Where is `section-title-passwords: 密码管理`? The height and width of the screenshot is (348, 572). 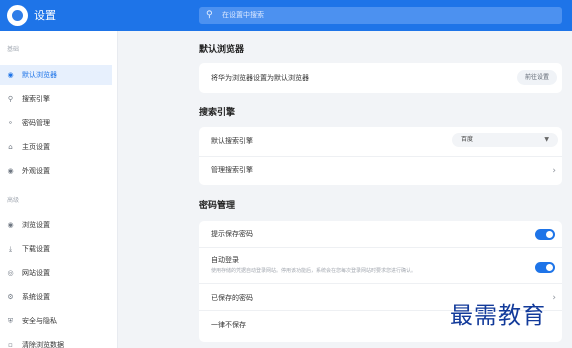 section-title-passwords: 密码管理 is located at coordinates (217, 206).